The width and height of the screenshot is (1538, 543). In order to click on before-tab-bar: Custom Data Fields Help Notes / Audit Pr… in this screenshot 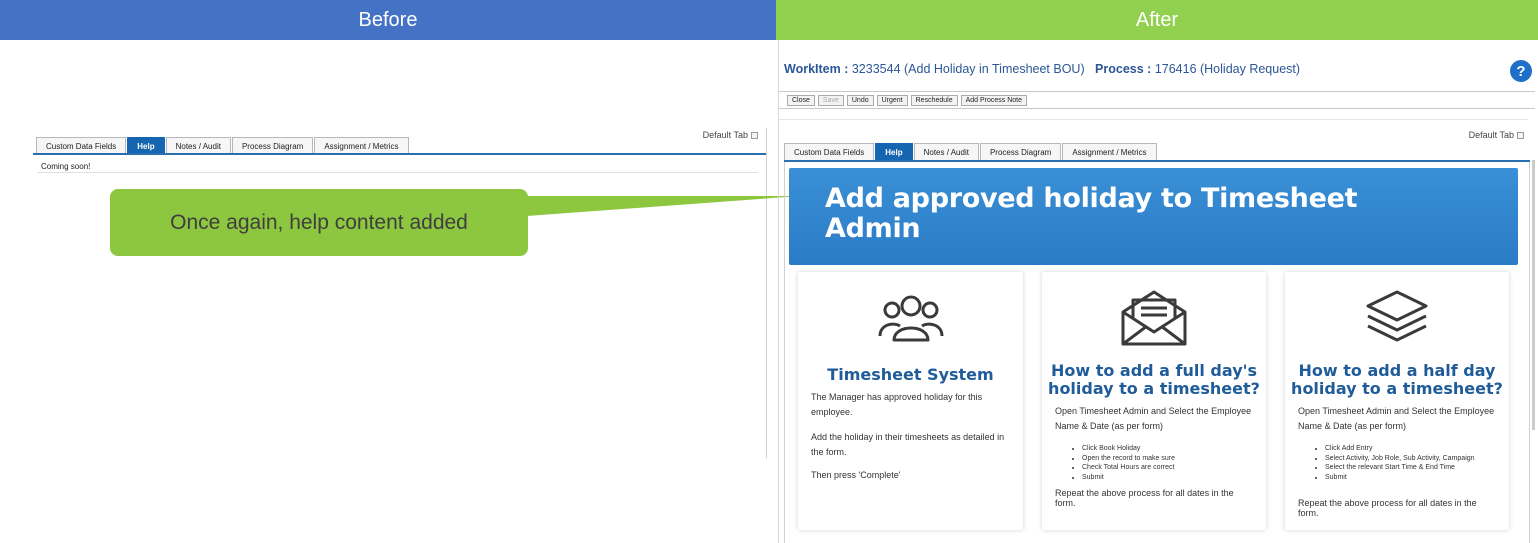, I will do `click(223, 145)`.